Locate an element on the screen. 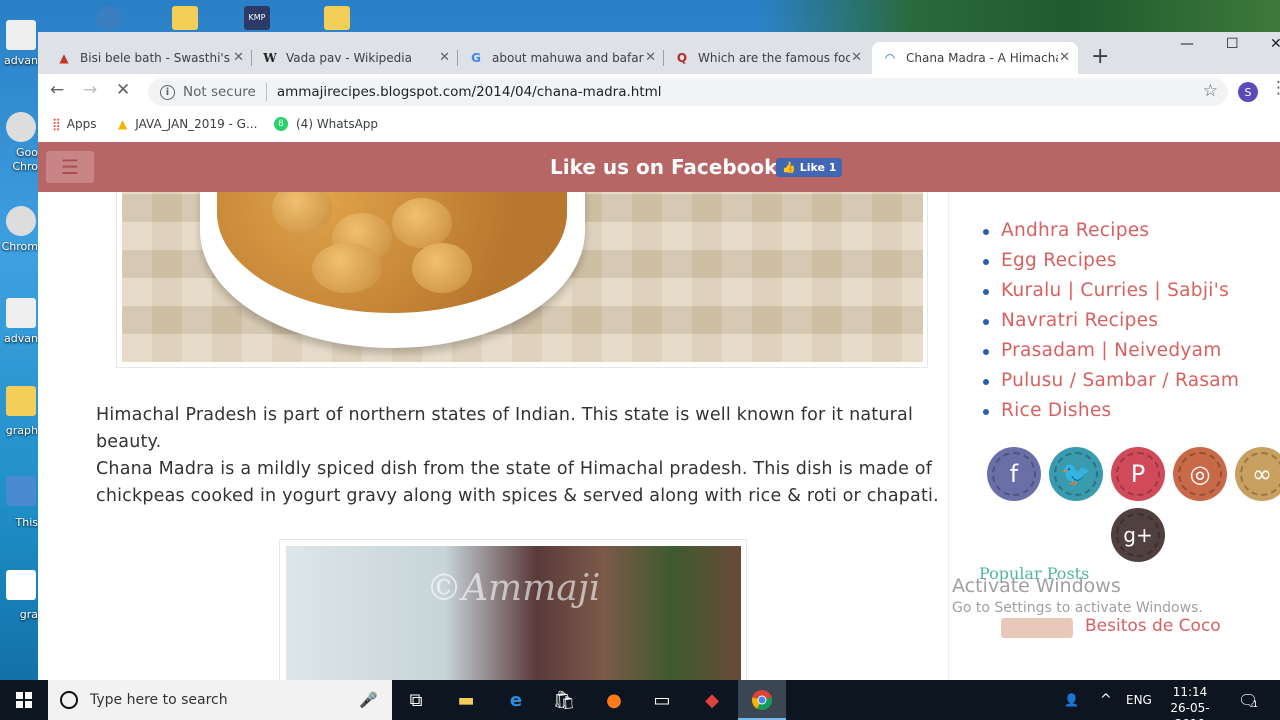 The height and width of the screenshot is (720, 1280). menu-icon: ⋮ is located at coordinates (1275, 88).